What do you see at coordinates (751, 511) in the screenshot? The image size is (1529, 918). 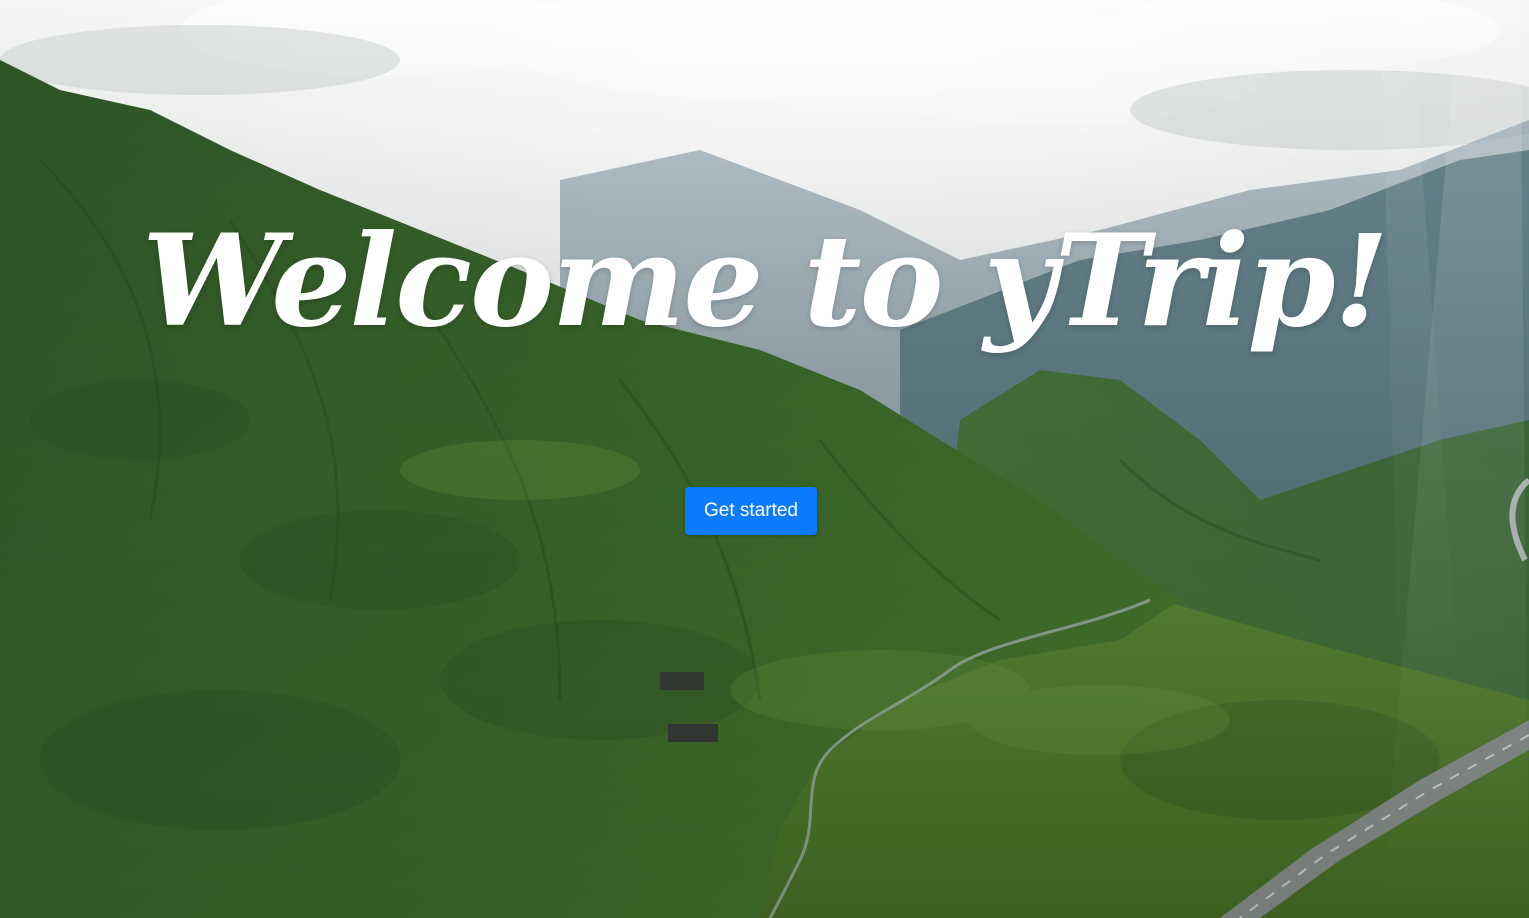 I see `get-started-button: Get started` at bounding box center [751, 511].